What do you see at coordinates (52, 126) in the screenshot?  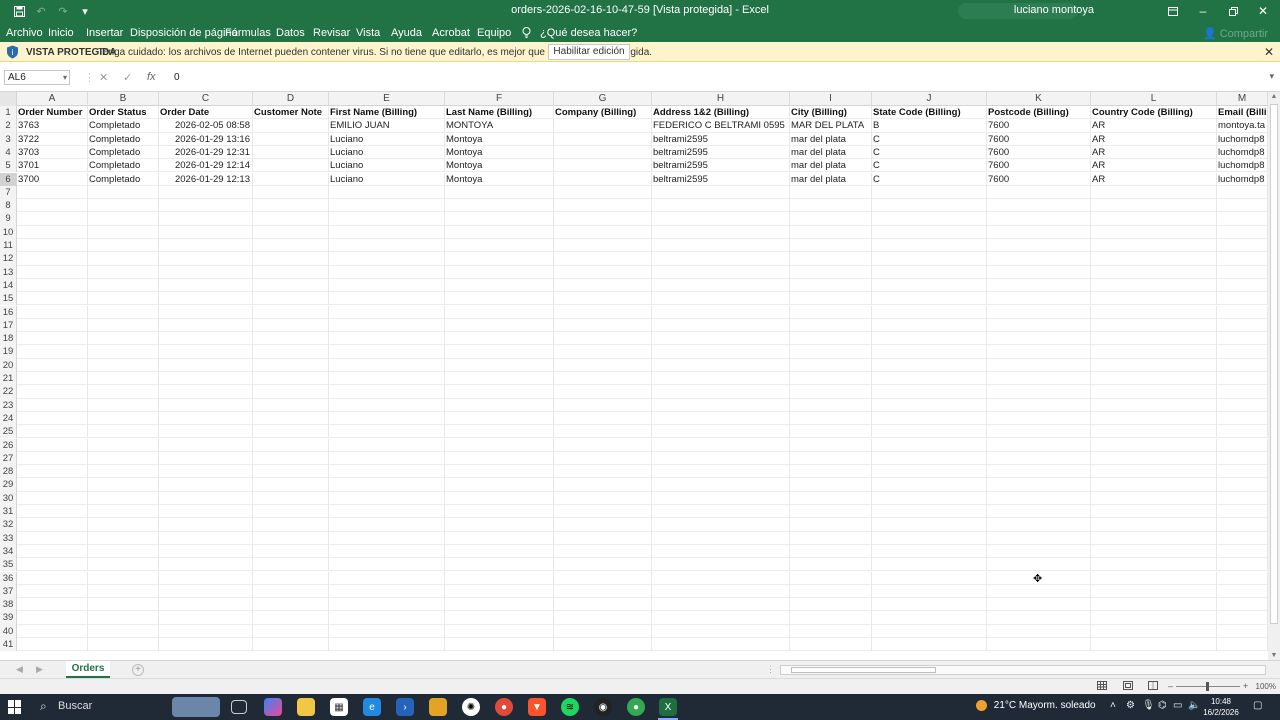 I see `data-cell: 3763` at bounding box center [52, 126].